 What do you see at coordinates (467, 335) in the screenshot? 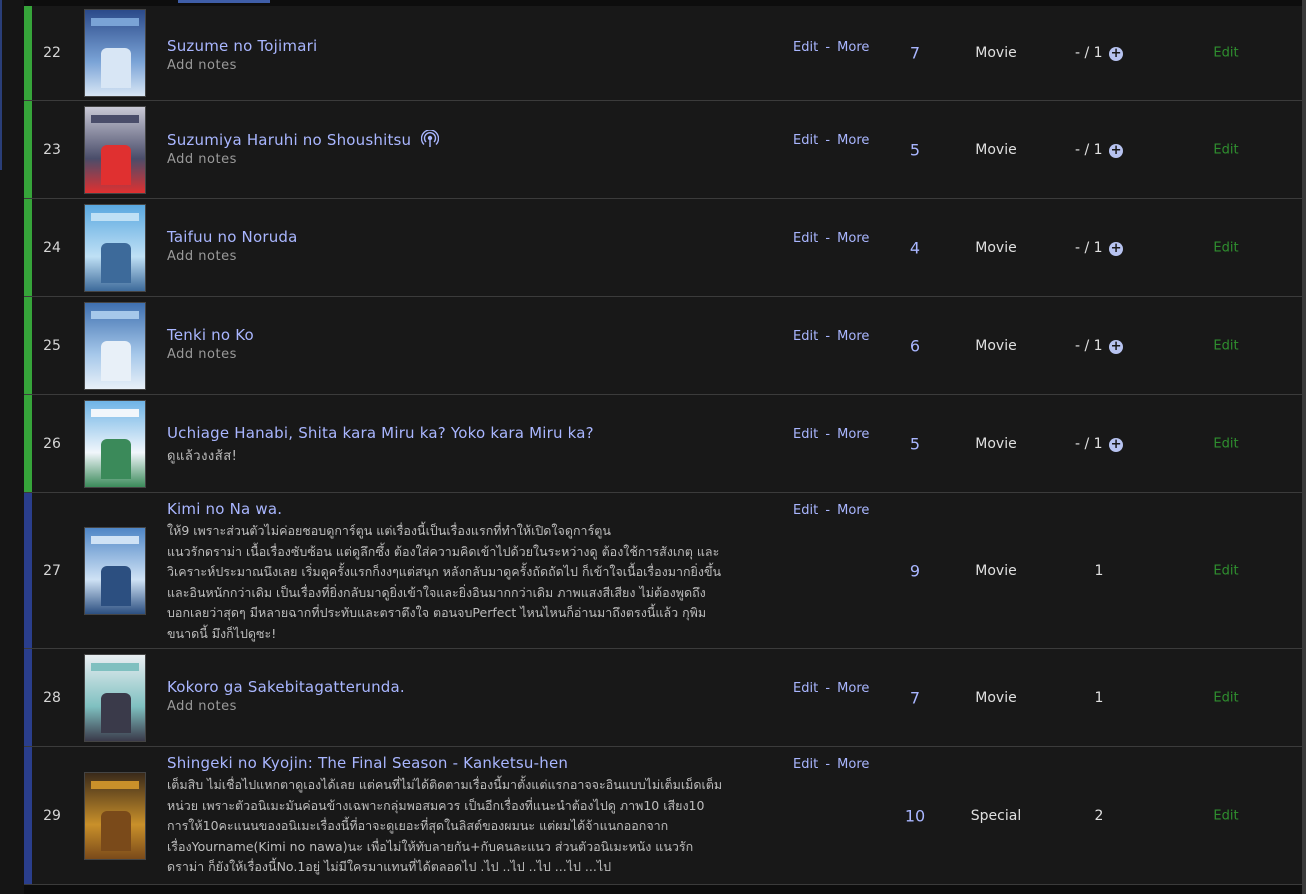
I see `anime-title-link: Tenki no Ko` at bounding box center [467, 335].